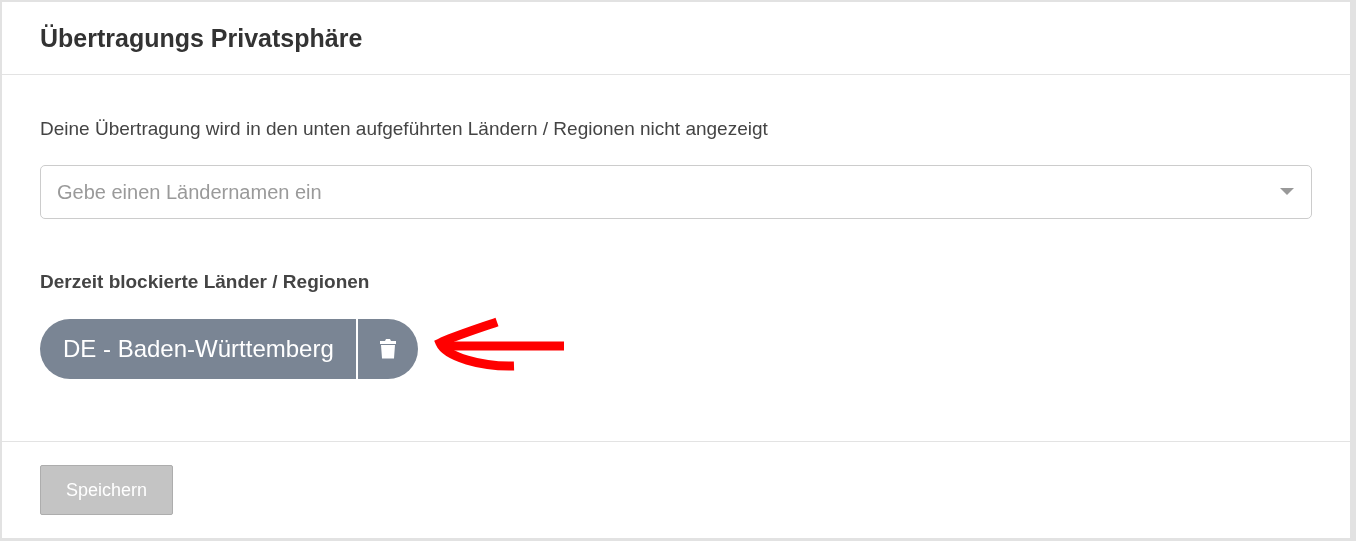 This screenshot has height=541, width=1356. What do you see at coordinates (404, 129) in the screenshot?
I see `description-text: Deine Übertragung wird in den unten aufgeführten Ländern / Regionen nicht angezeigt` at bounding box center [404, 129].